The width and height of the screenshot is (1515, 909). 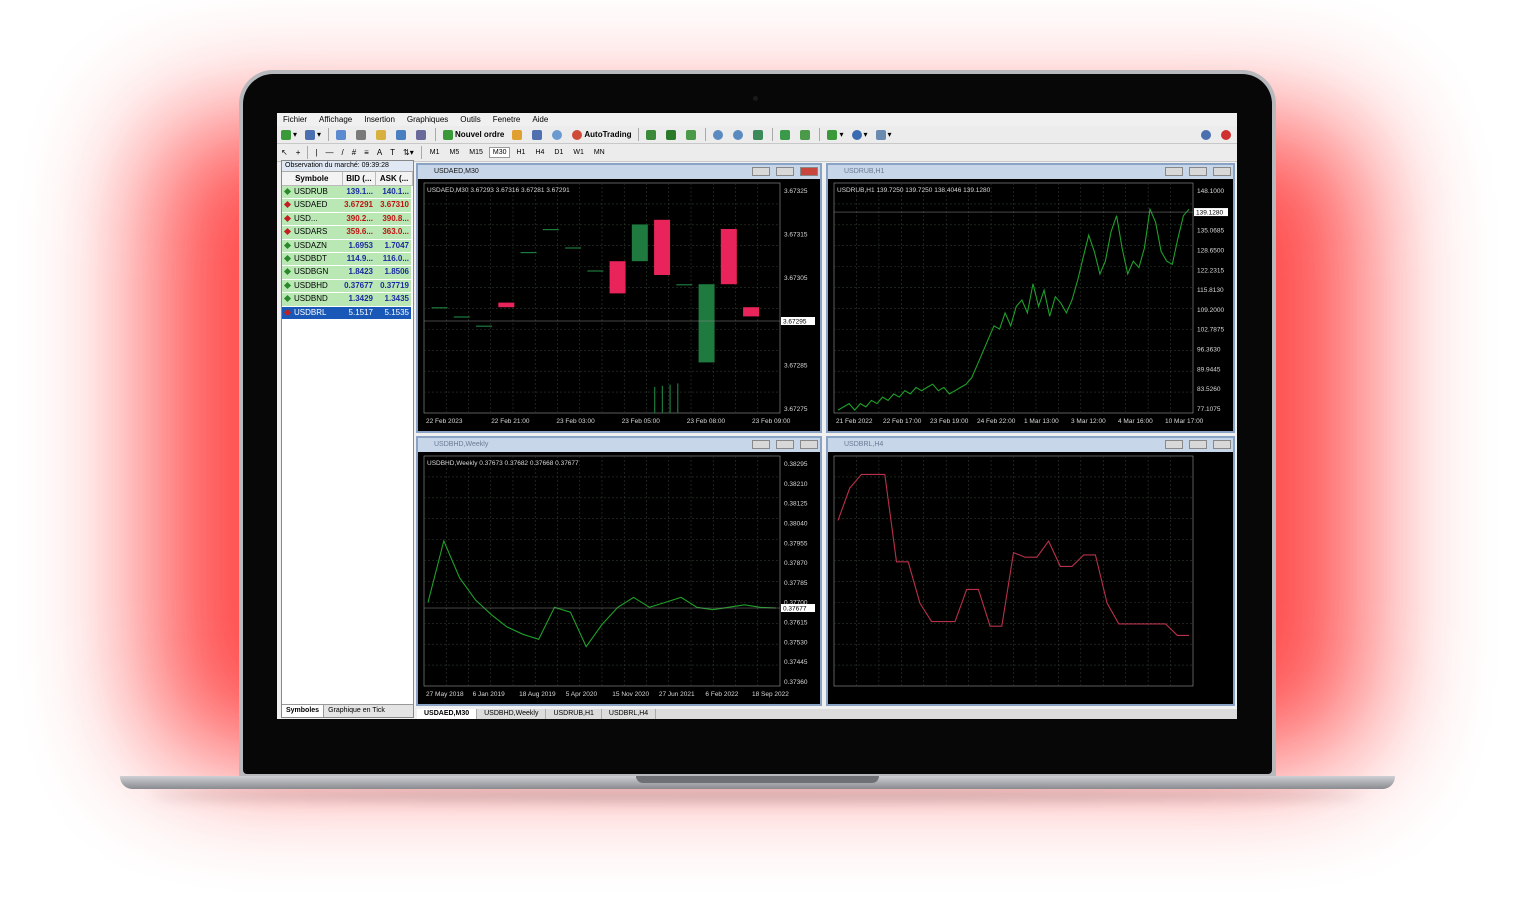 I want to click on bar-chart-button, so click(x=652, y=134).